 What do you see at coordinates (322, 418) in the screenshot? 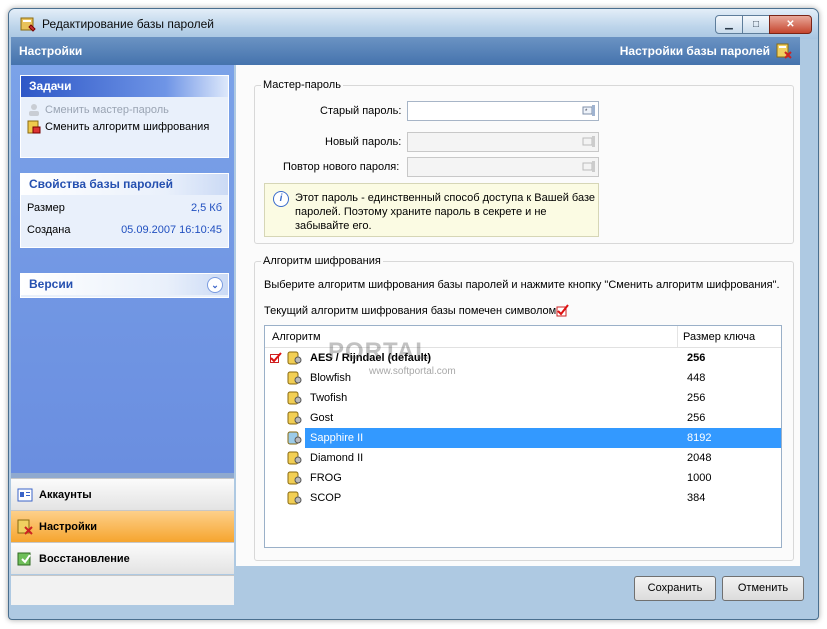
I see `algorithm-name: Gost` at bounding box center [322, 418].